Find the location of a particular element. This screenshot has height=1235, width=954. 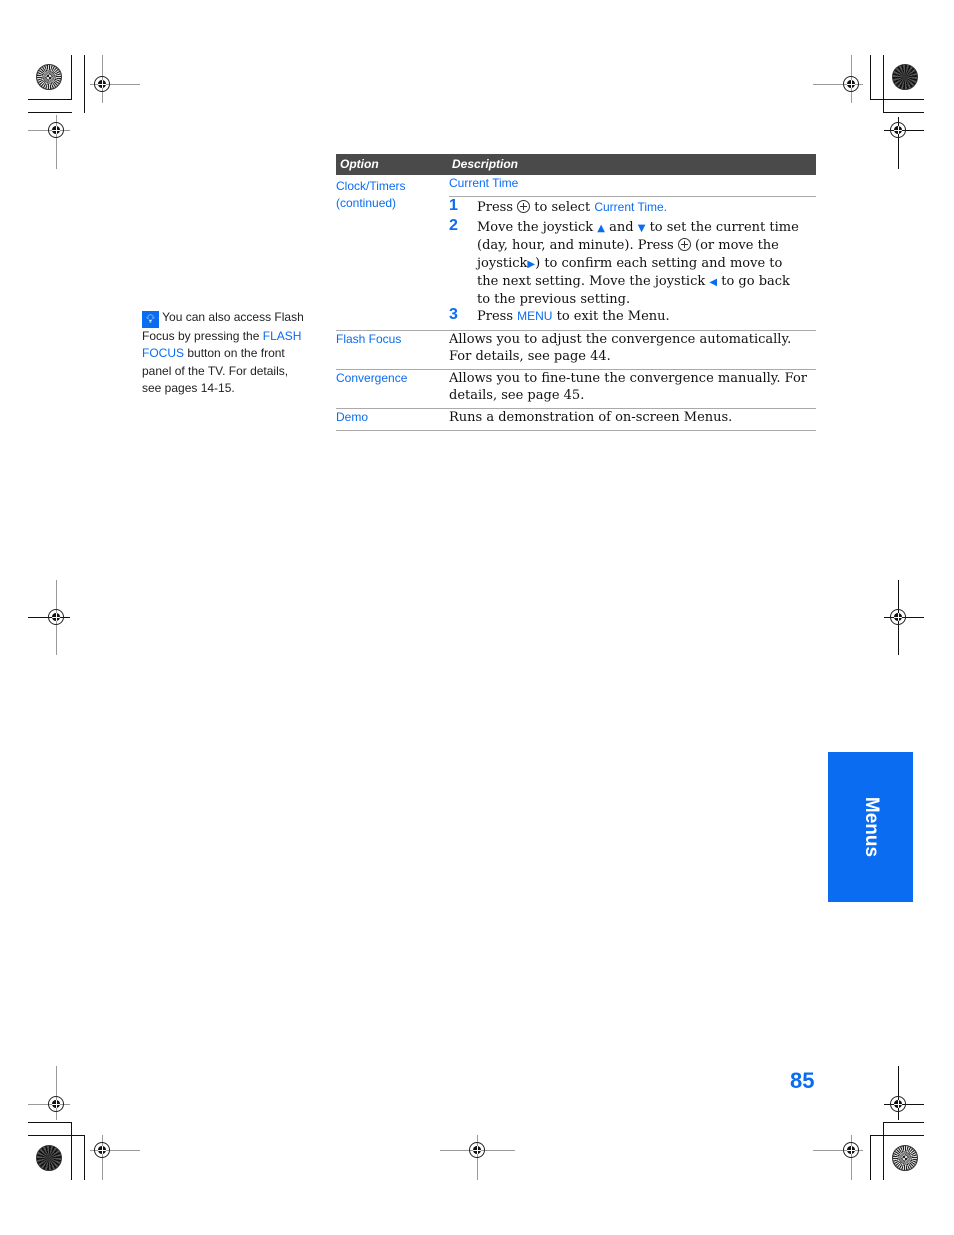

step-number: 2 is located at coordinates (453, 225).